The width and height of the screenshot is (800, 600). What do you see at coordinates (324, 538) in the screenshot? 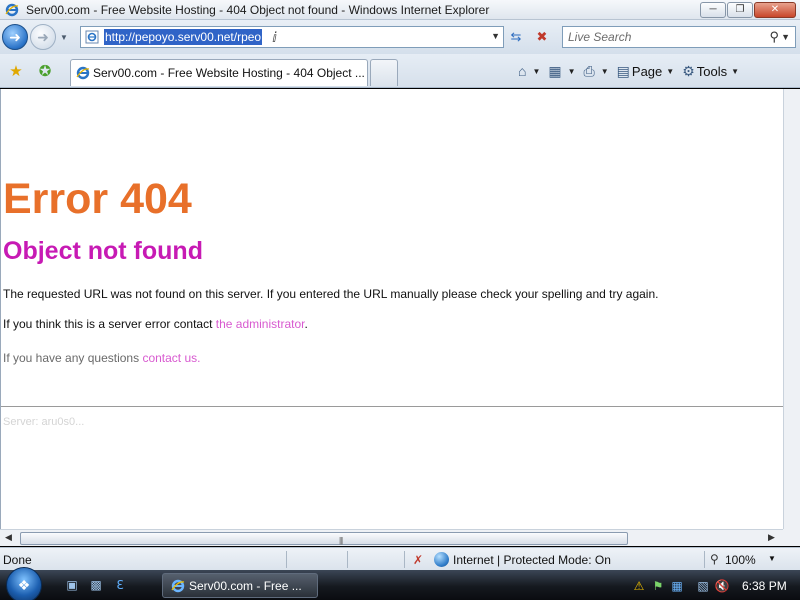
I see `scrollbar-thumb: |||` at bounding box center [324, 538].